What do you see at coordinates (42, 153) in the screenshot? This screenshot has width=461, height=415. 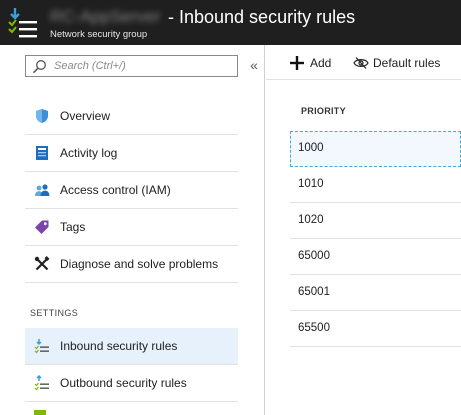 I see `activity-log-icon` at bounding box center [42, 153].